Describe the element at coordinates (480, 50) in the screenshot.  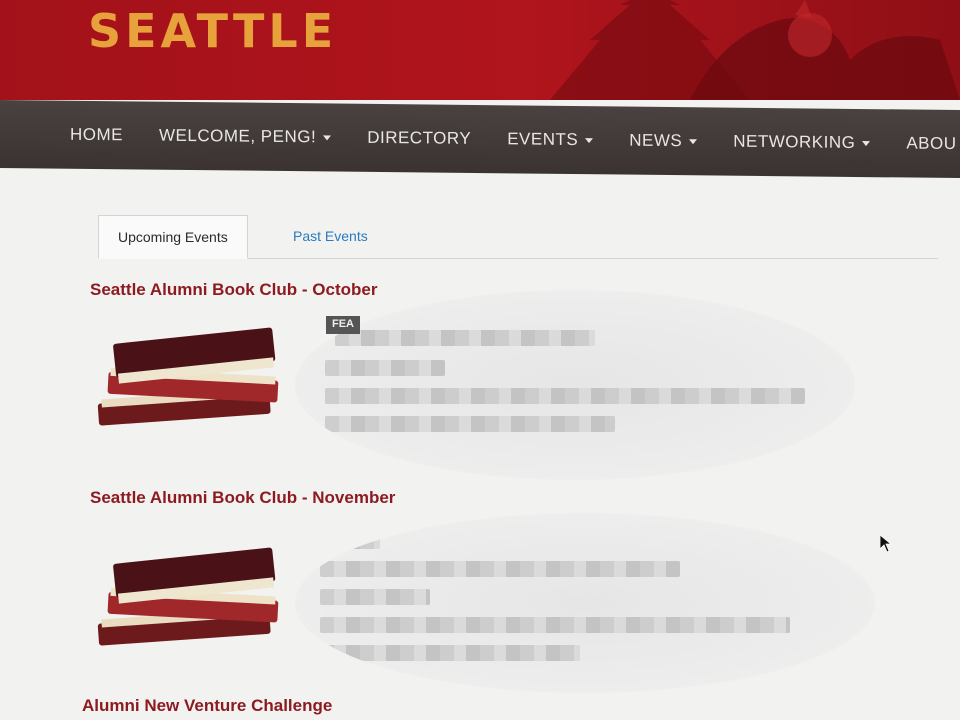
I see `site-banner: SEATTLE` at that location.